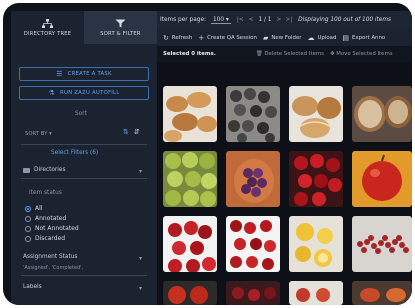 This screenshot has width=415, height=308. What do you see at coordinates (59, 74) in the screenshot?
I see `list-icon: ☰` at bounding box center [59, 74].